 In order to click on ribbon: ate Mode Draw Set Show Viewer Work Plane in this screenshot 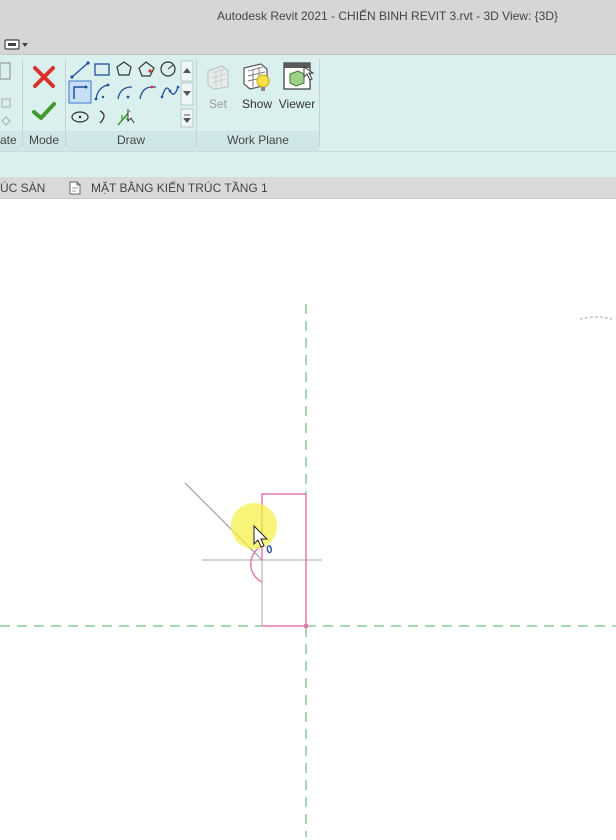, I will do `click(308, 103)`.